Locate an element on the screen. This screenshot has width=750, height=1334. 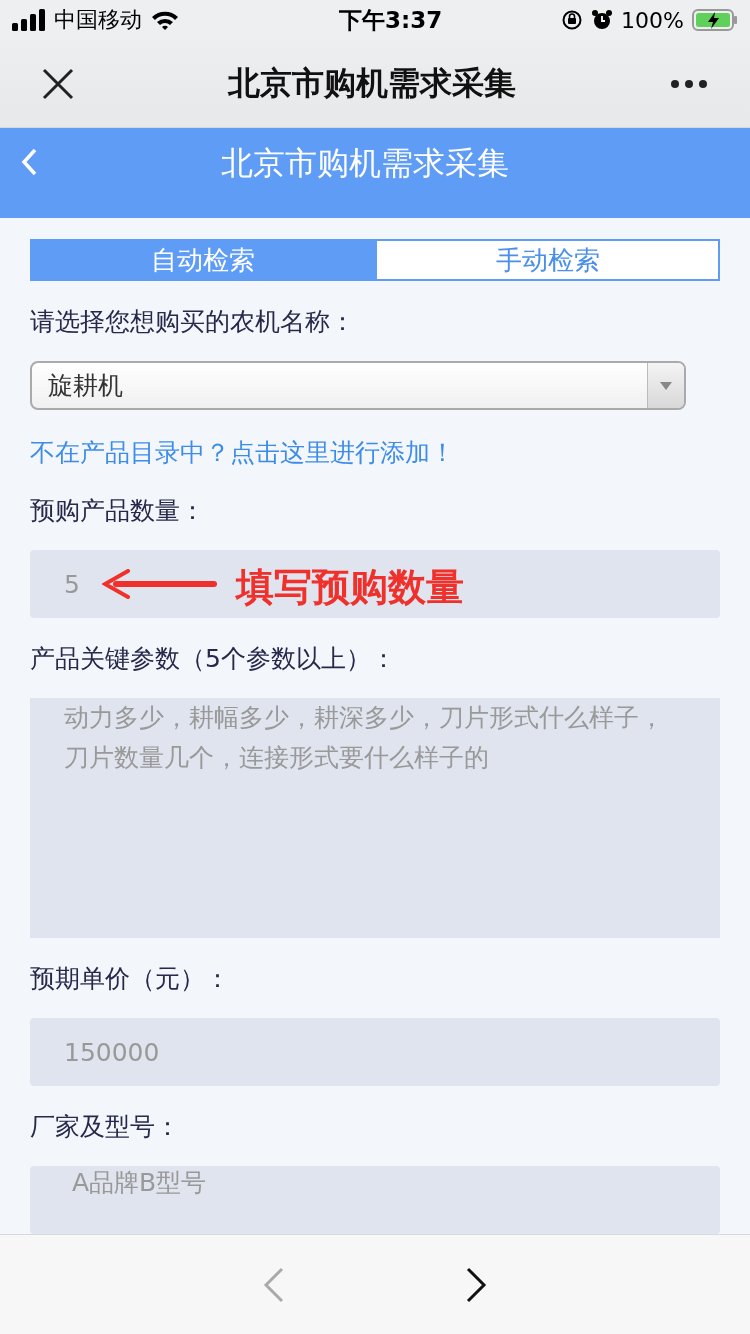
back-icon is located at coordinates (29, 162).